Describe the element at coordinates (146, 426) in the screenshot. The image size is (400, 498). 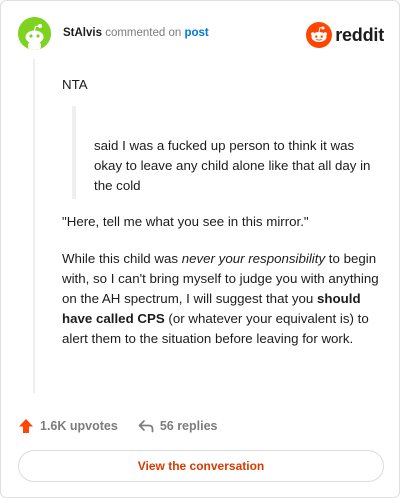
I see `reply-arrow-icon` at that location.